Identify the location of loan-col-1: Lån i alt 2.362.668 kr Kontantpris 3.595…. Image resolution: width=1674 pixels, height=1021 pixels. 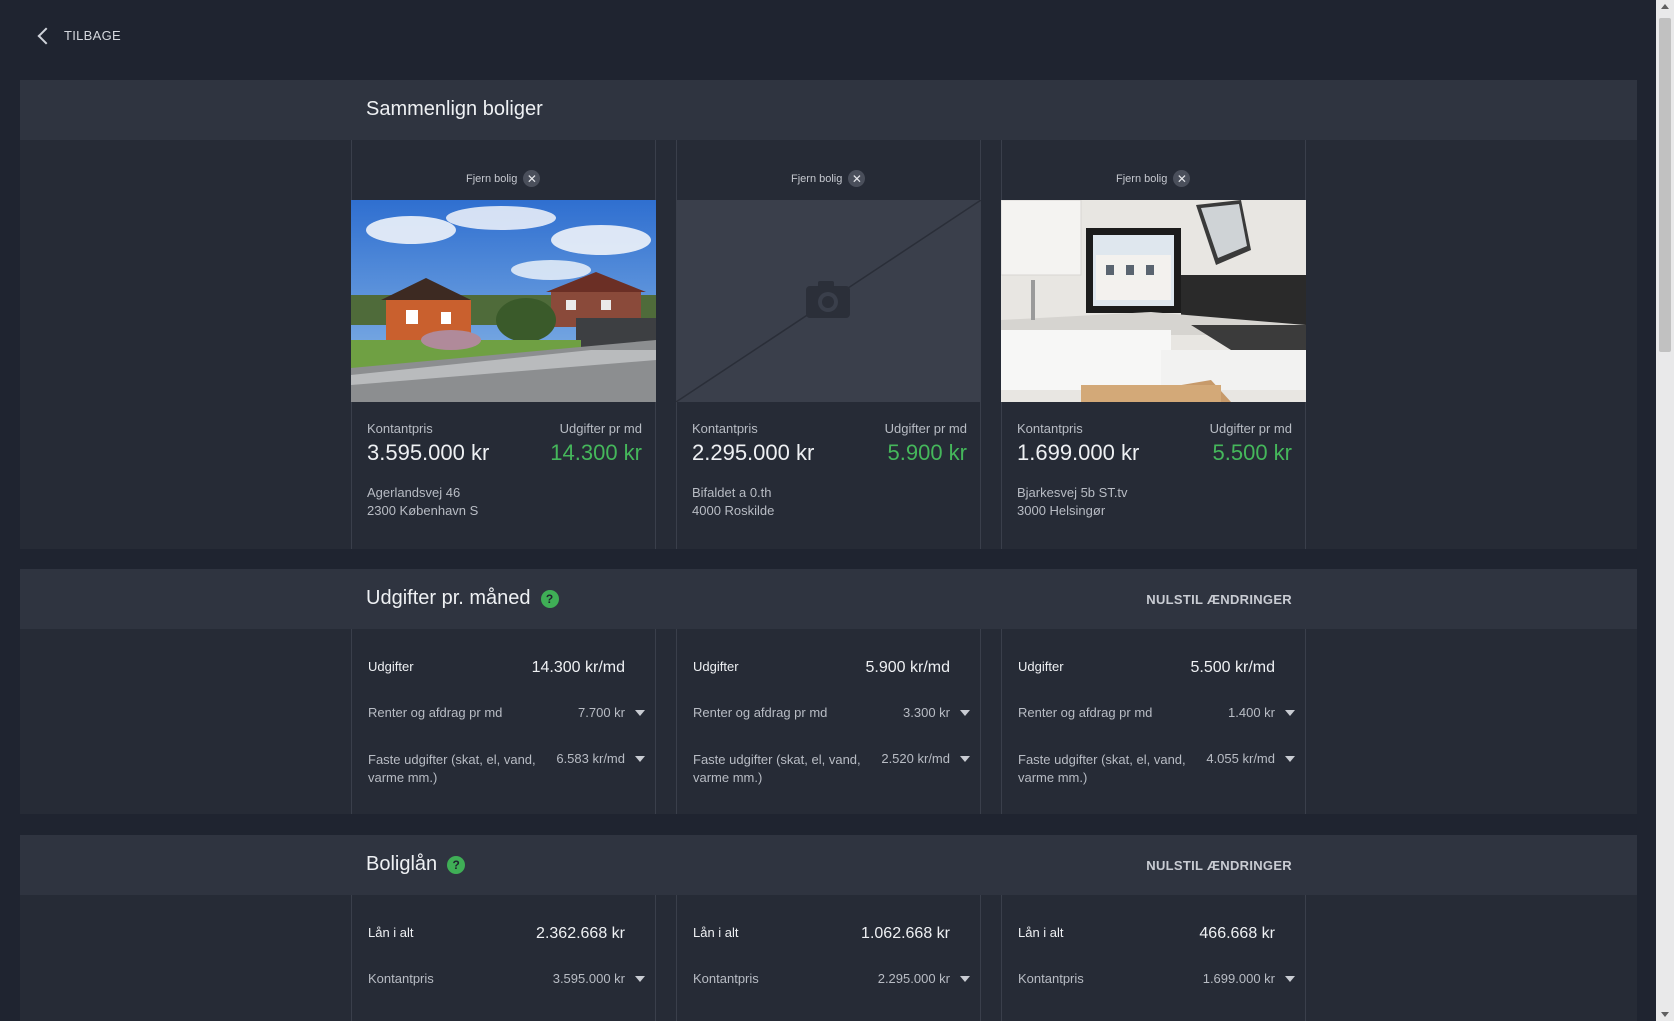
(503, 958).